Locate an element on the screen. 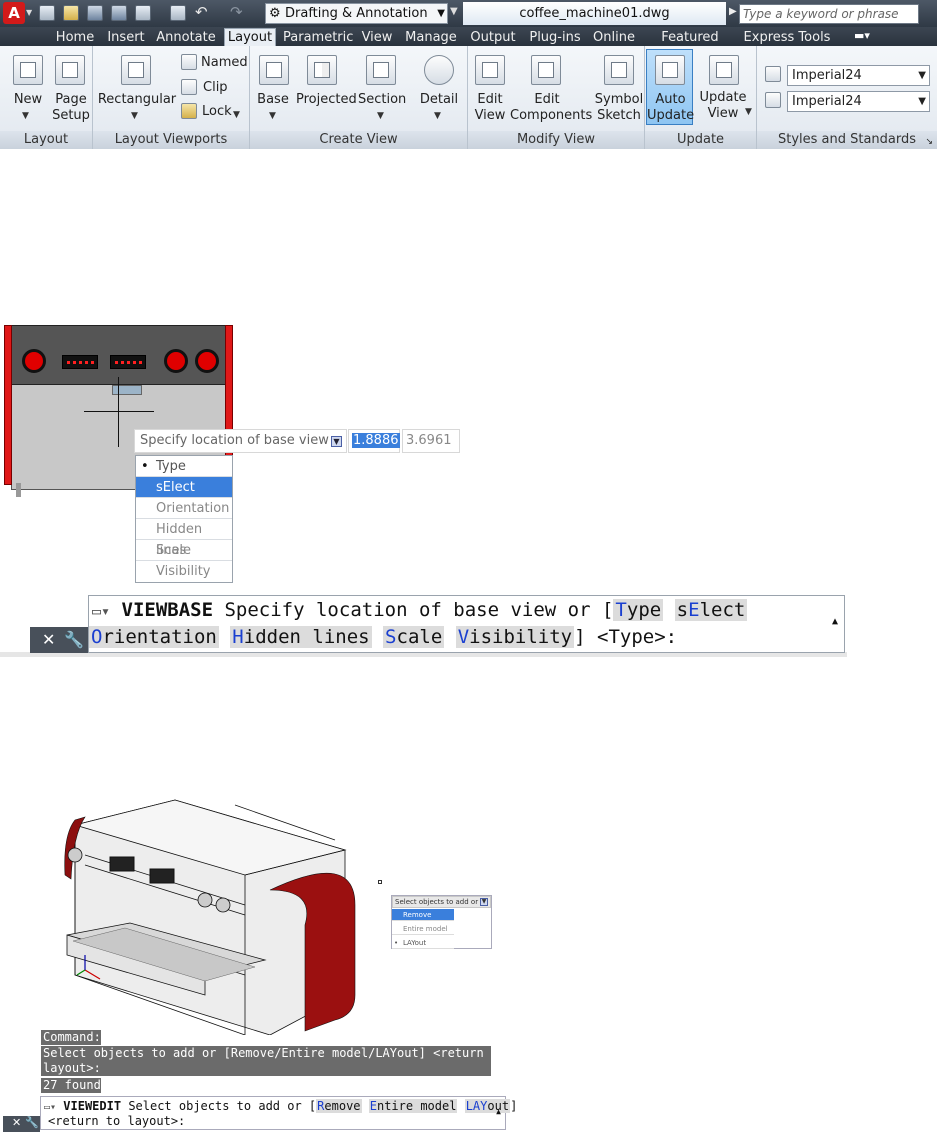 This screenshot has height=1132, width=937. tab-home: Home is located at coordinates (75, 37).